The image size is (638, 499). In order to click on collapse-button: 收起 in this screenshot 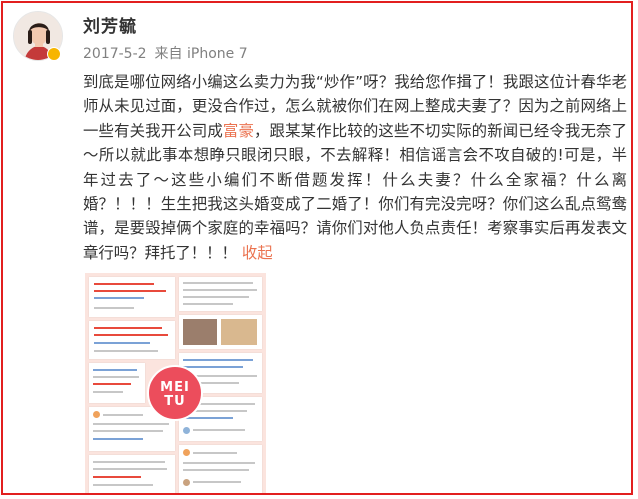, I will do `click(257, 253)`.